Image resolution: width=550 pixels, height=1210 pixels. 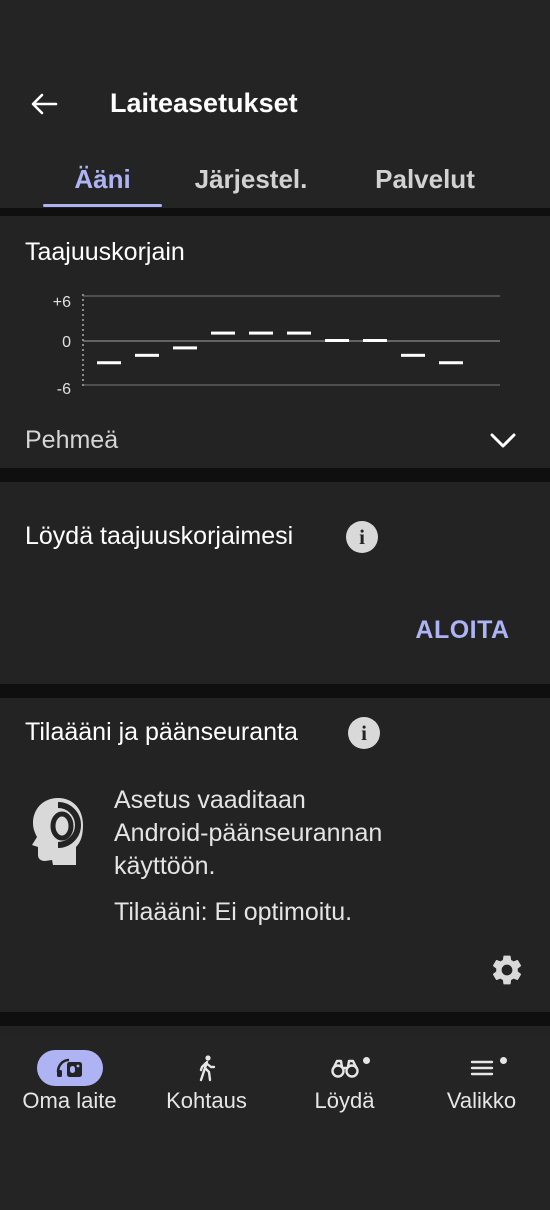 What do you see at coordinates (344, 1100) in the screenshot?
I see `nav-label: Löydä` at bounding box center [344, 1100].